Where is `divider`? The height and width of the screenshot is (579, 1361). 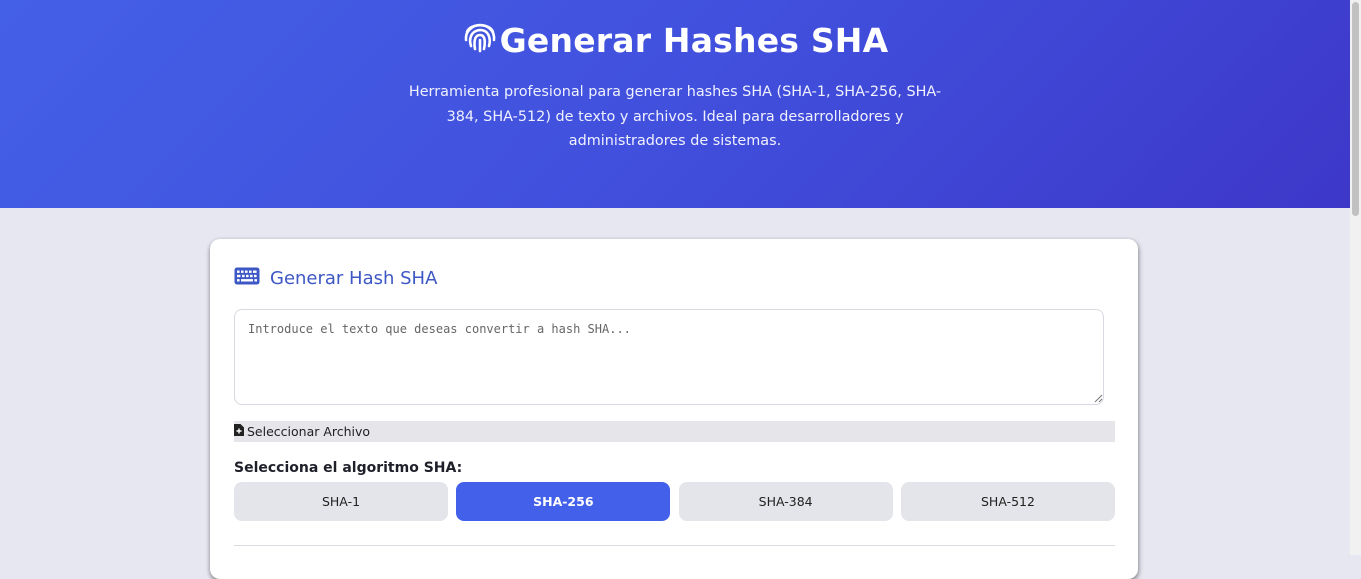
divider is located at coordinates (674, 545).